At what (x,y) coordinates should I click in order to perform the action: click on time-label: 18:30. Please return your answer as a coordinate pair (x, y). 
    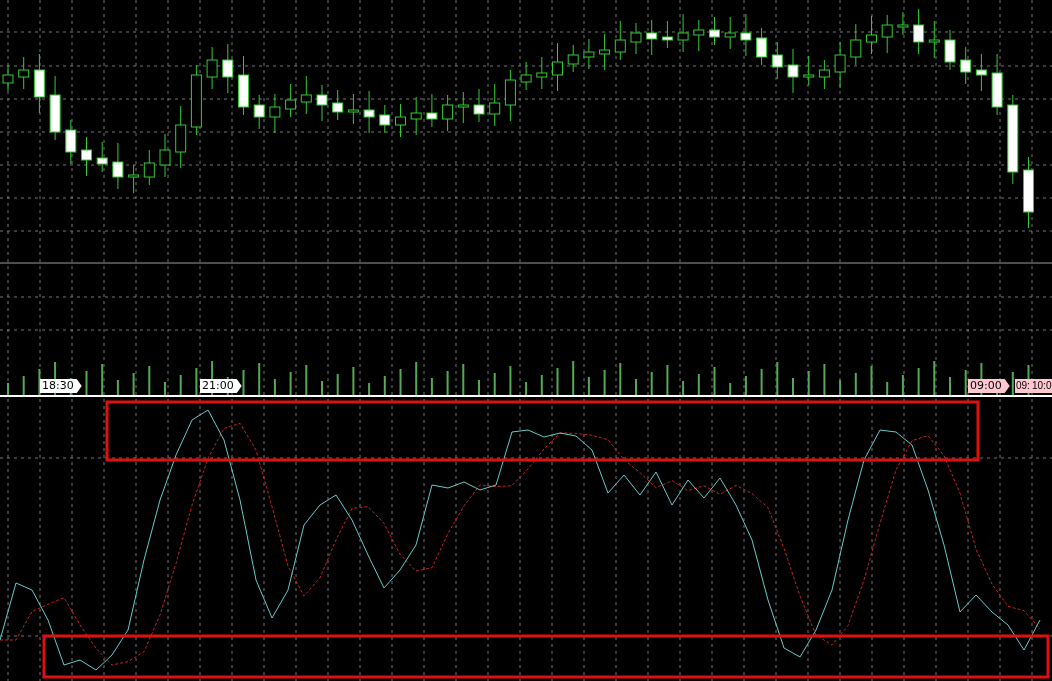
    Looking at the image, I should click on (61, 386).